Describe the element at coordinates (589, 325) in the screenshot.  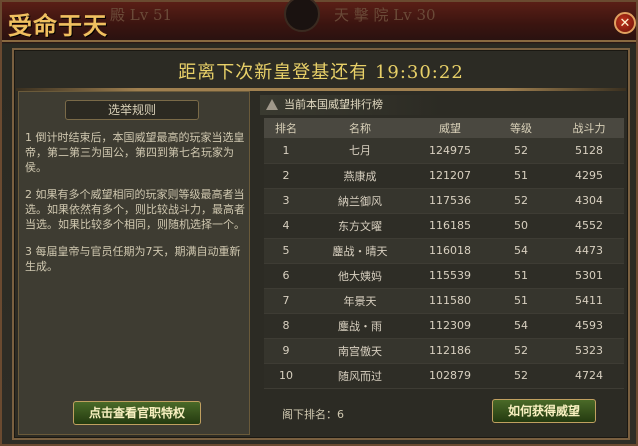
I see `power-cell: 4593` at that location.